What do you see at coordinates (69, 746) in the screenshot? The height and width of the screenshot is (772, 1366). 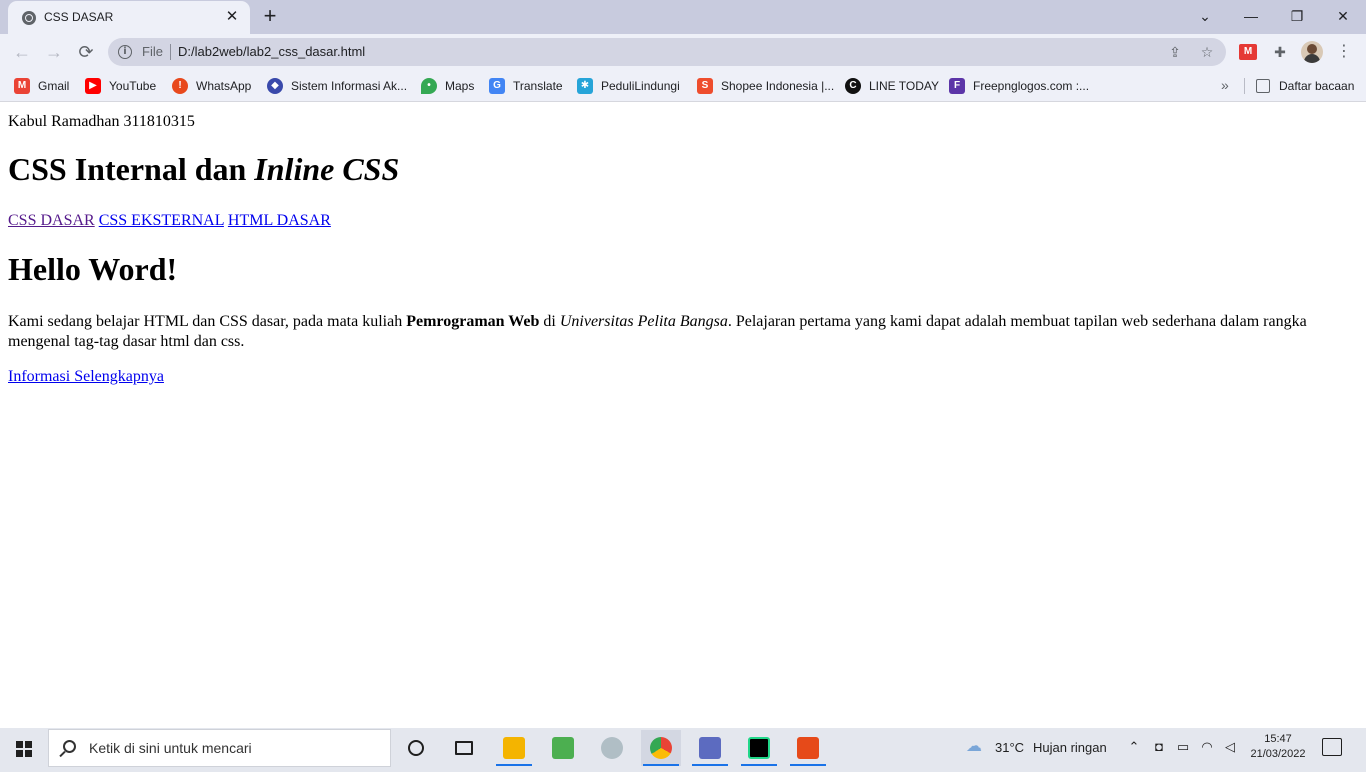 I see `search-icon` at bounding box center [69, 746].